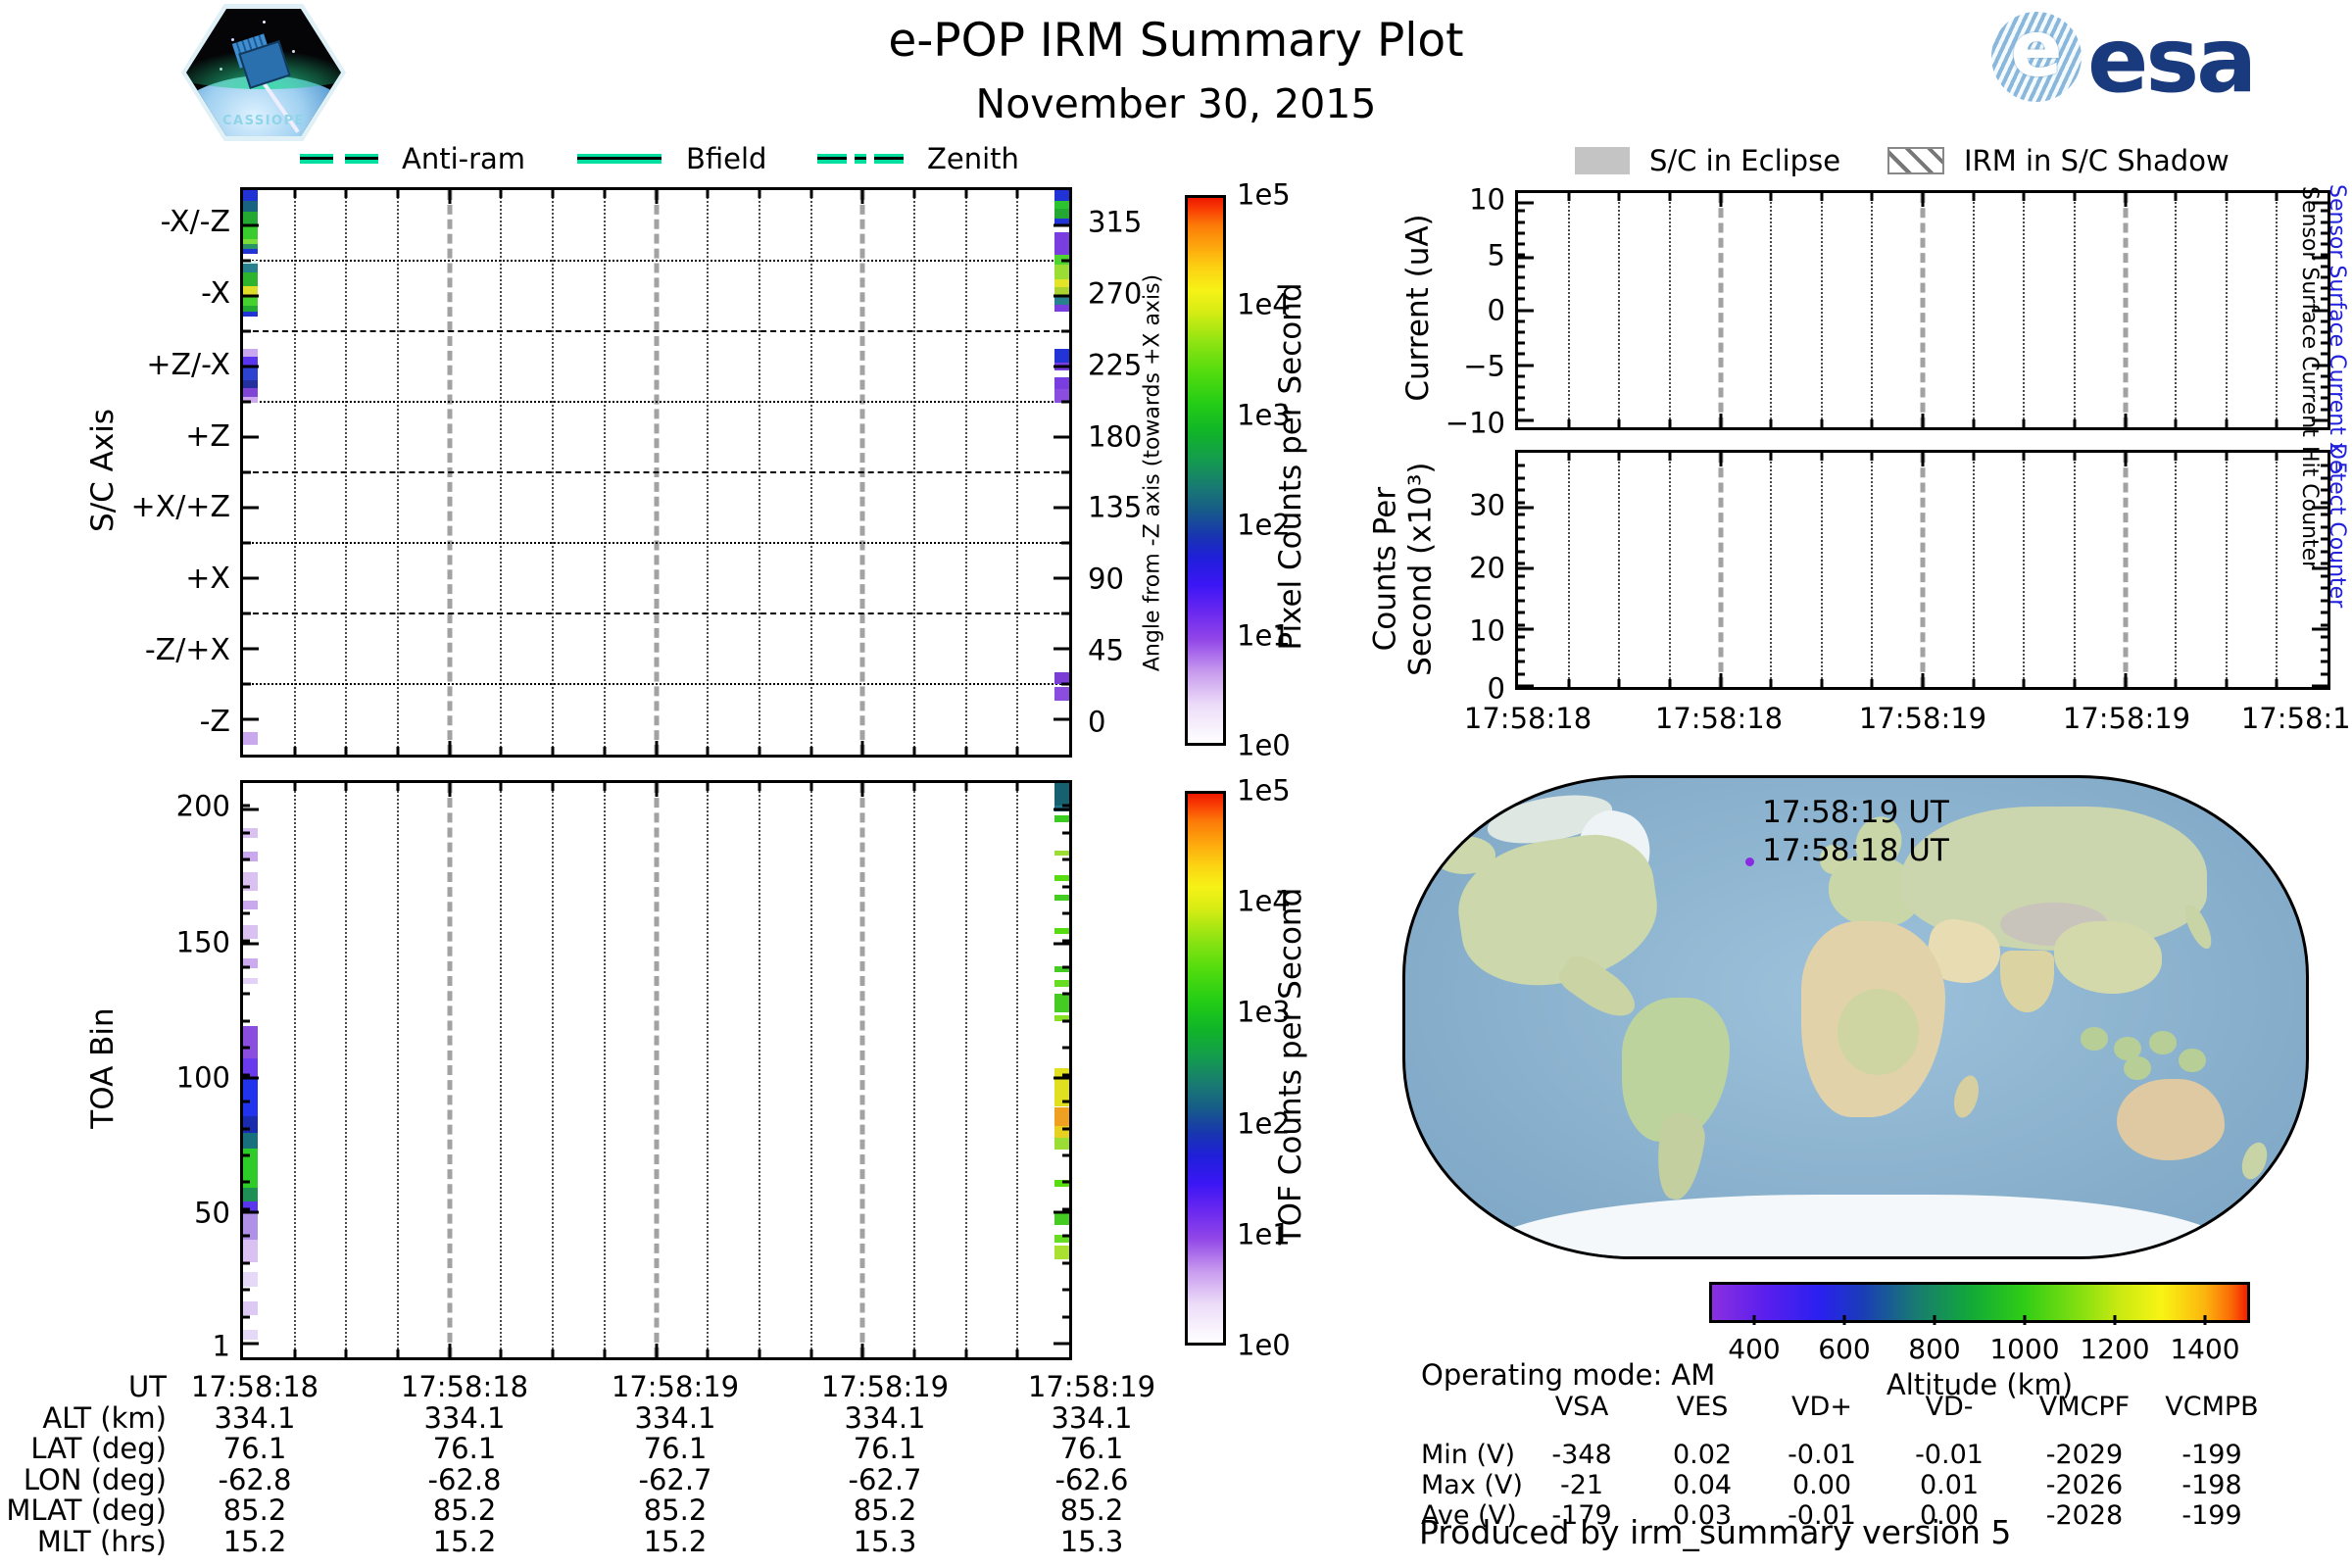  Describe the element at coordinates (1702, 1407) in the screenshot. I see `voltage-column-header: VES` at that location.